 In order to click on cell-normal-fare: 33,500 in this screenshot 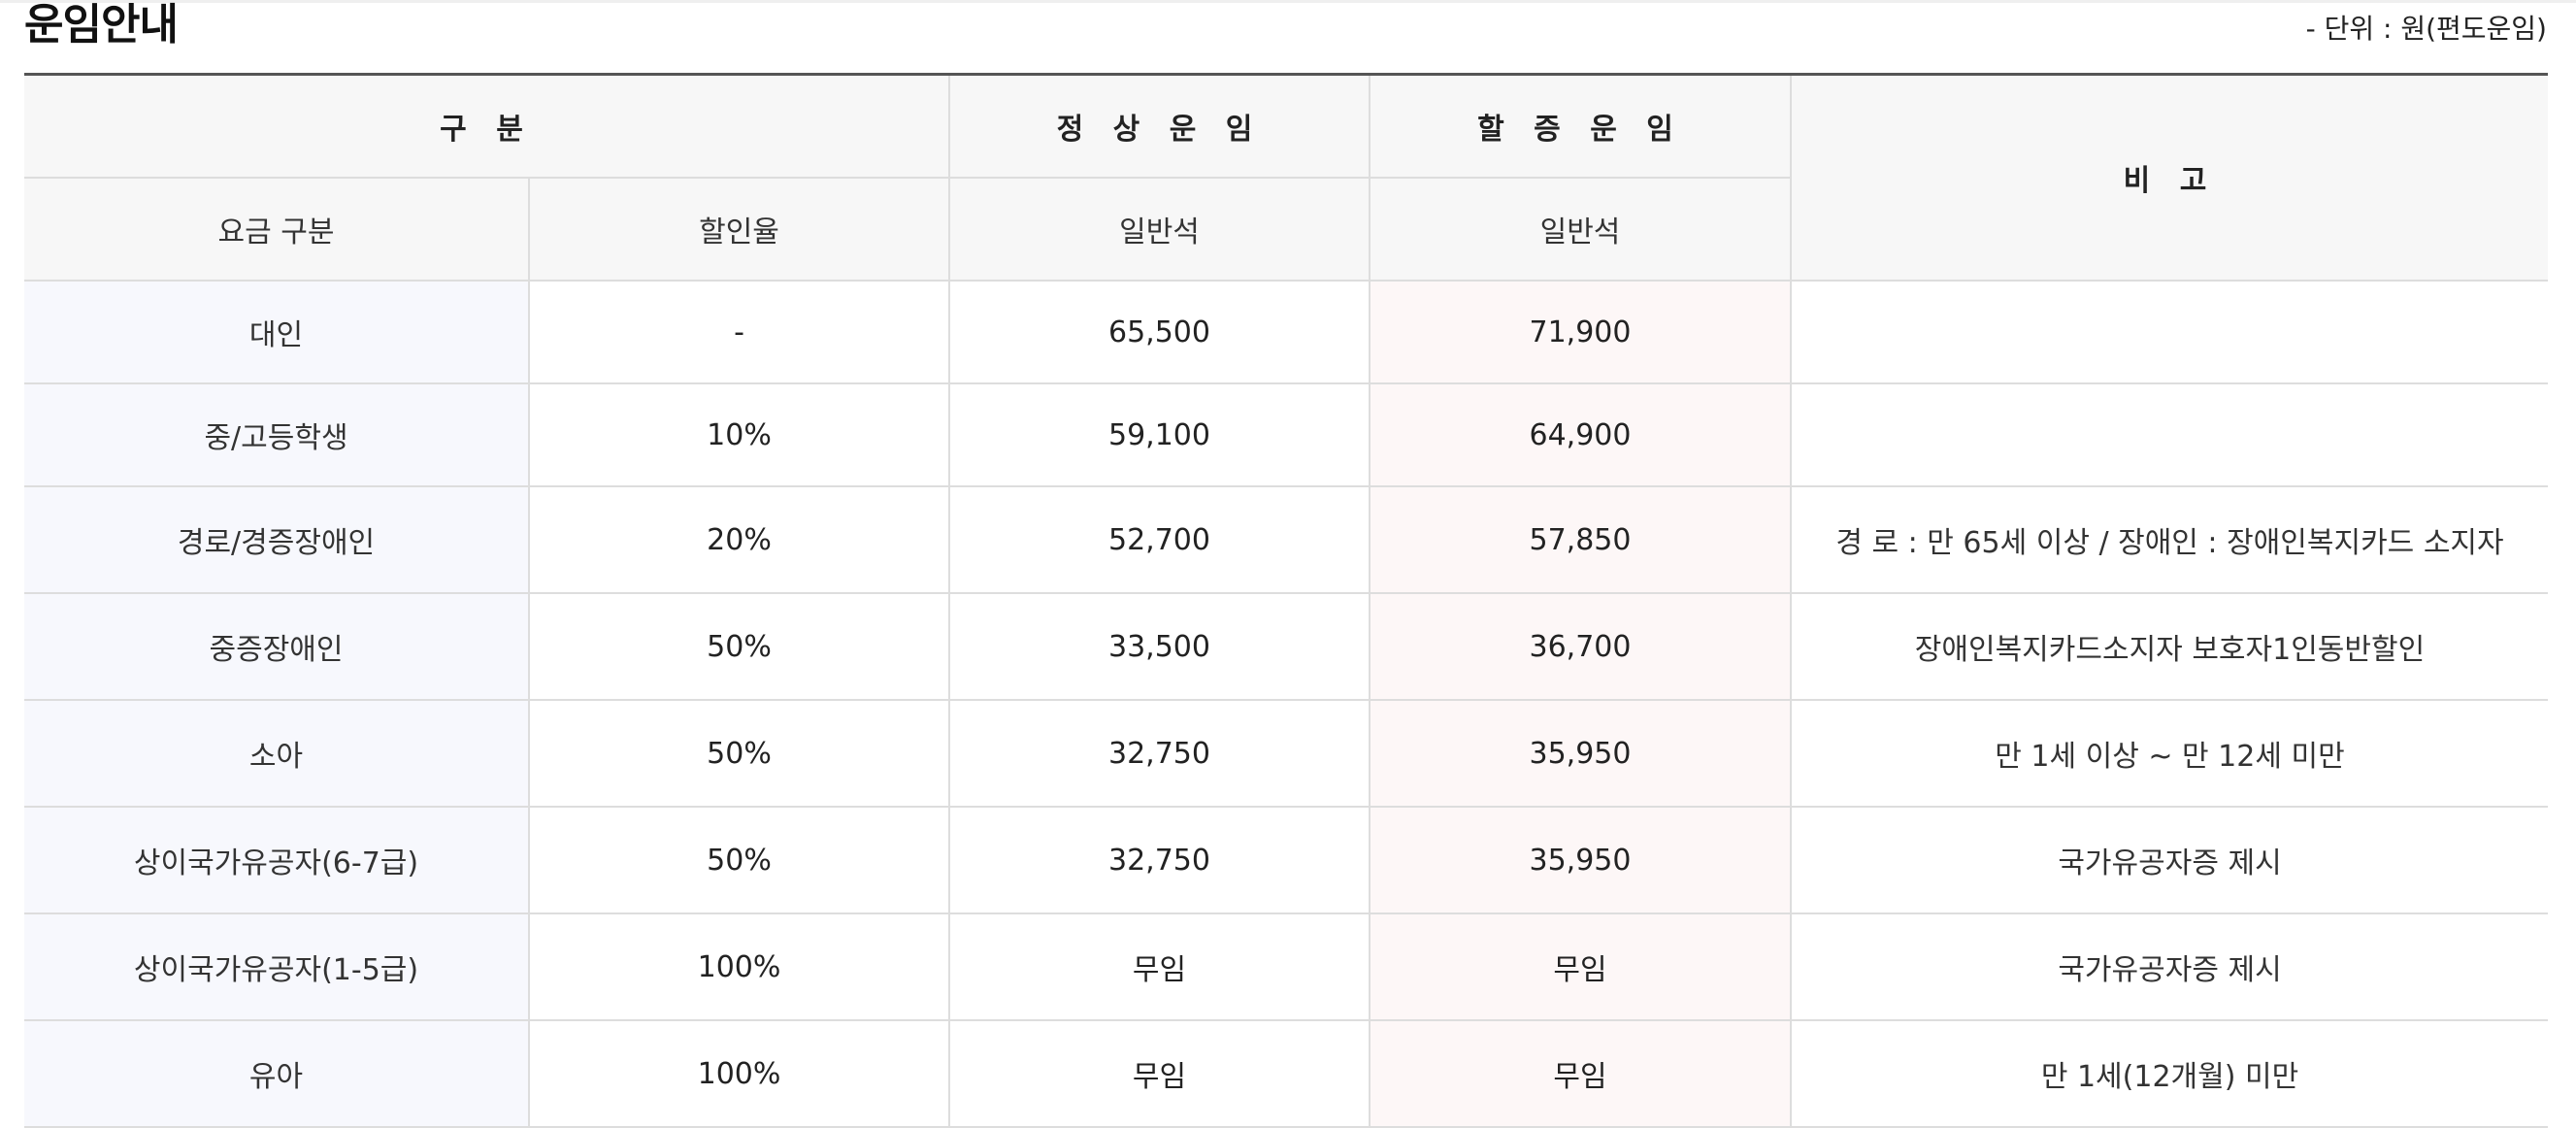, I will do `click(1159, 646)`.